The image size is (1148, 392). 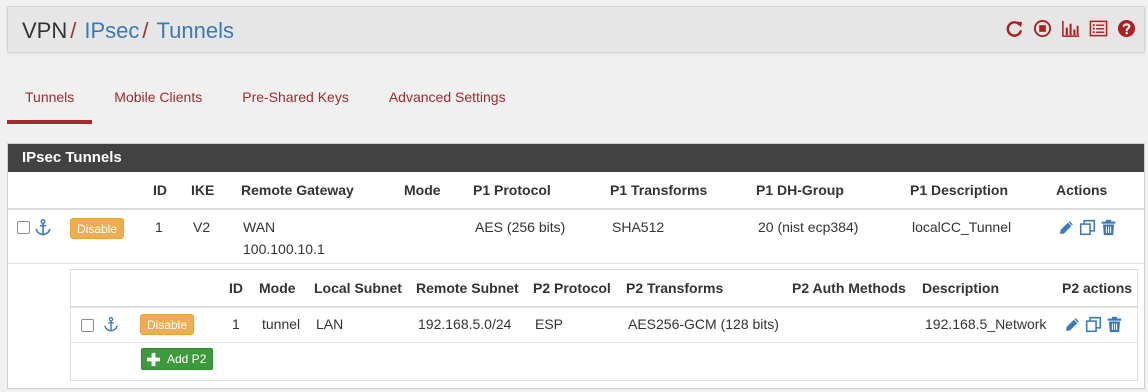 I want to click on p2-header-p2-protocol: P2 Protocol, so click(x=572, y=288).